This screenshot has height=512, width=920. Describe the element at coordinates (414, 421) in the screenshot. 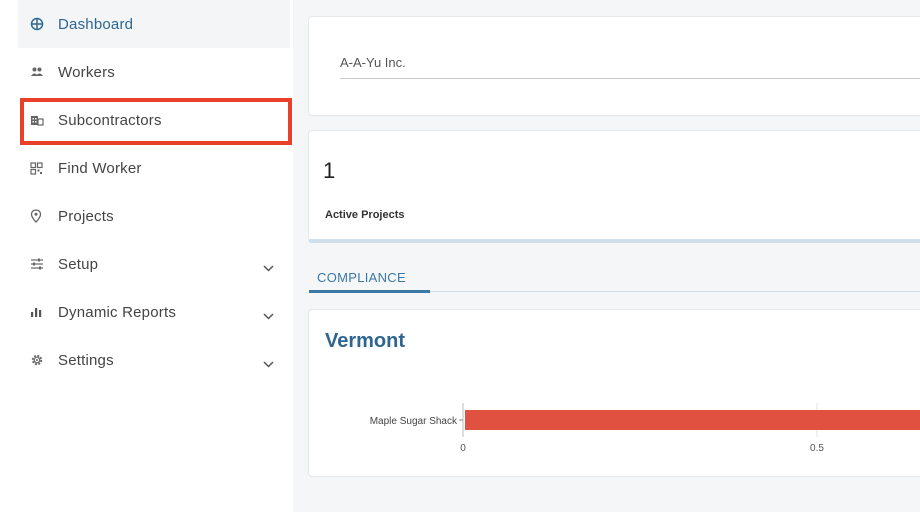

I see `category-label: Maple Sugar Shack` at that location.